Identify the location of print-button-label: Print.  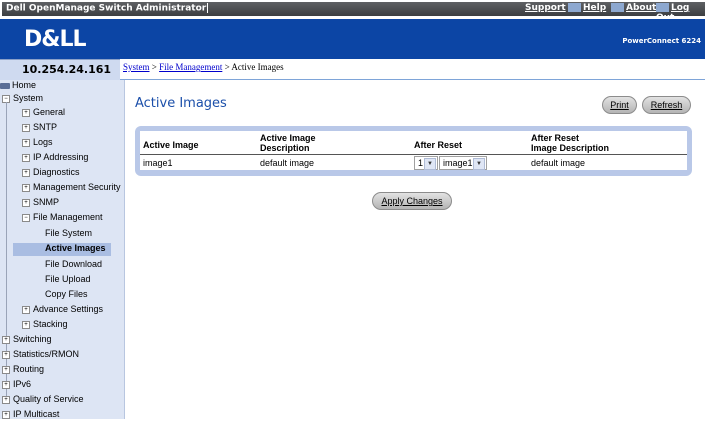
(619, 105).